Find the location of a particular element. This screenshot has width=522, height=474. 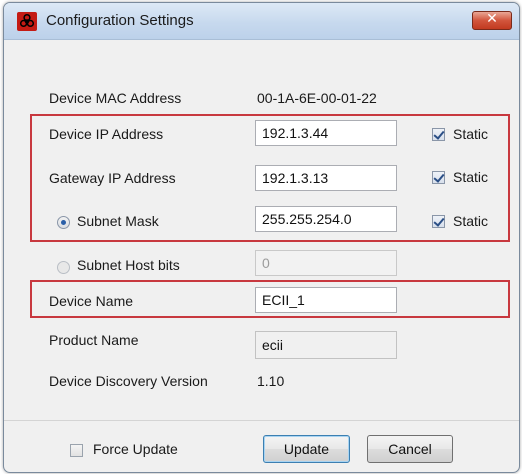

force-update-label: Force Update is located at coordinates (135, 449).